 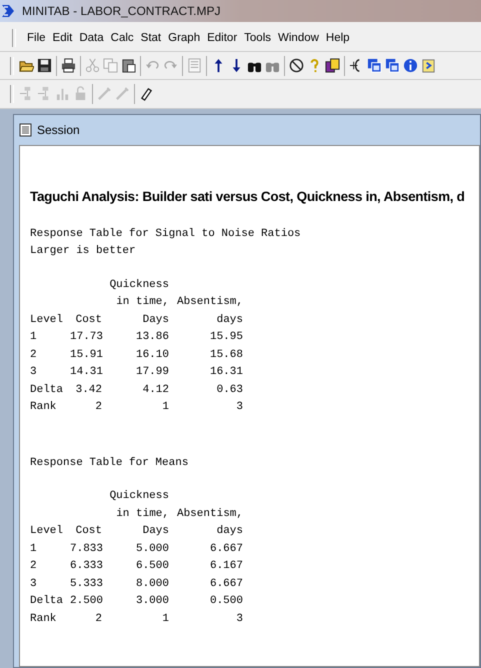 I want to click on table-cell-text: 5.333, so click(x=86, y=584).